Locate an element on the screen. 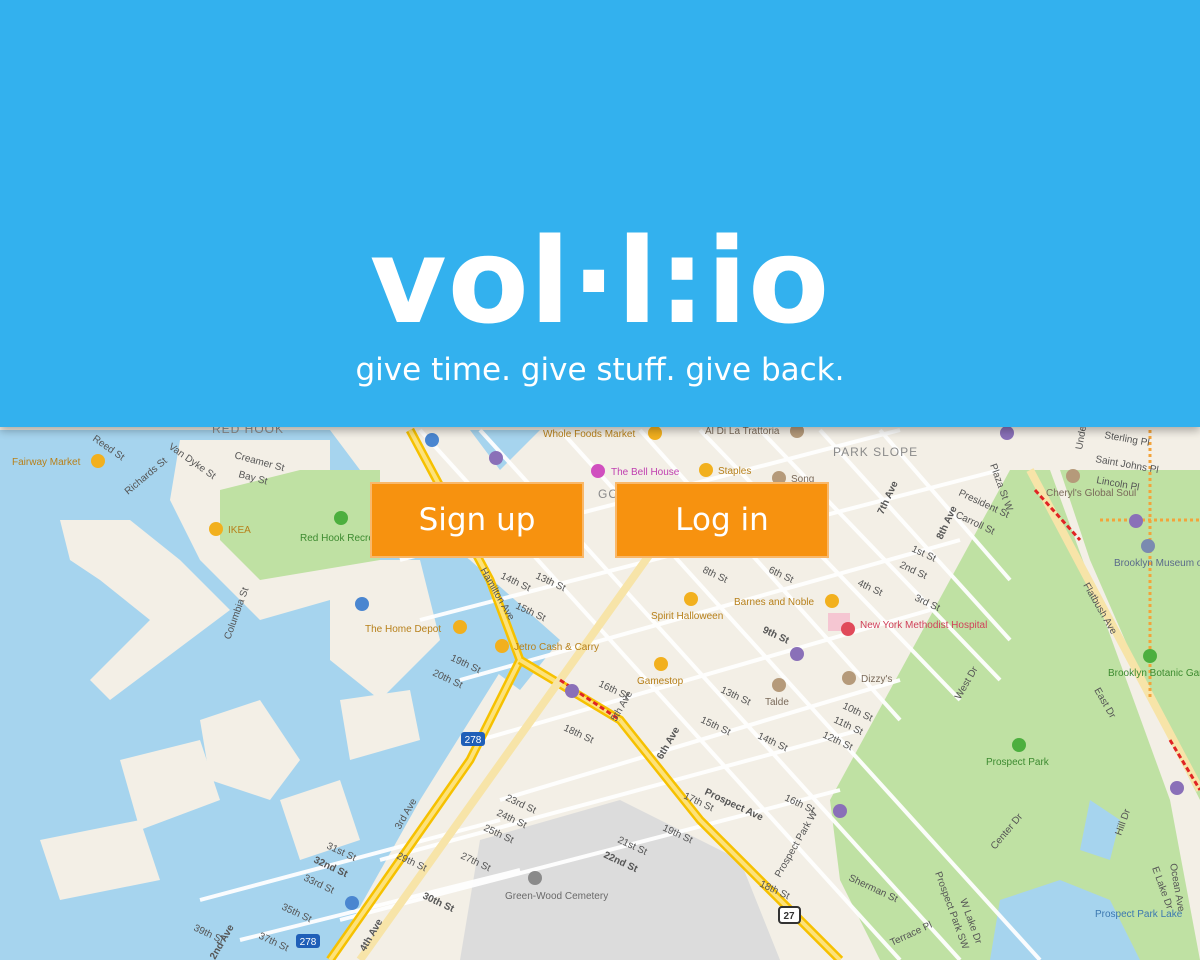  route-shield-icon: 27 is located at coordinates (789, 915).